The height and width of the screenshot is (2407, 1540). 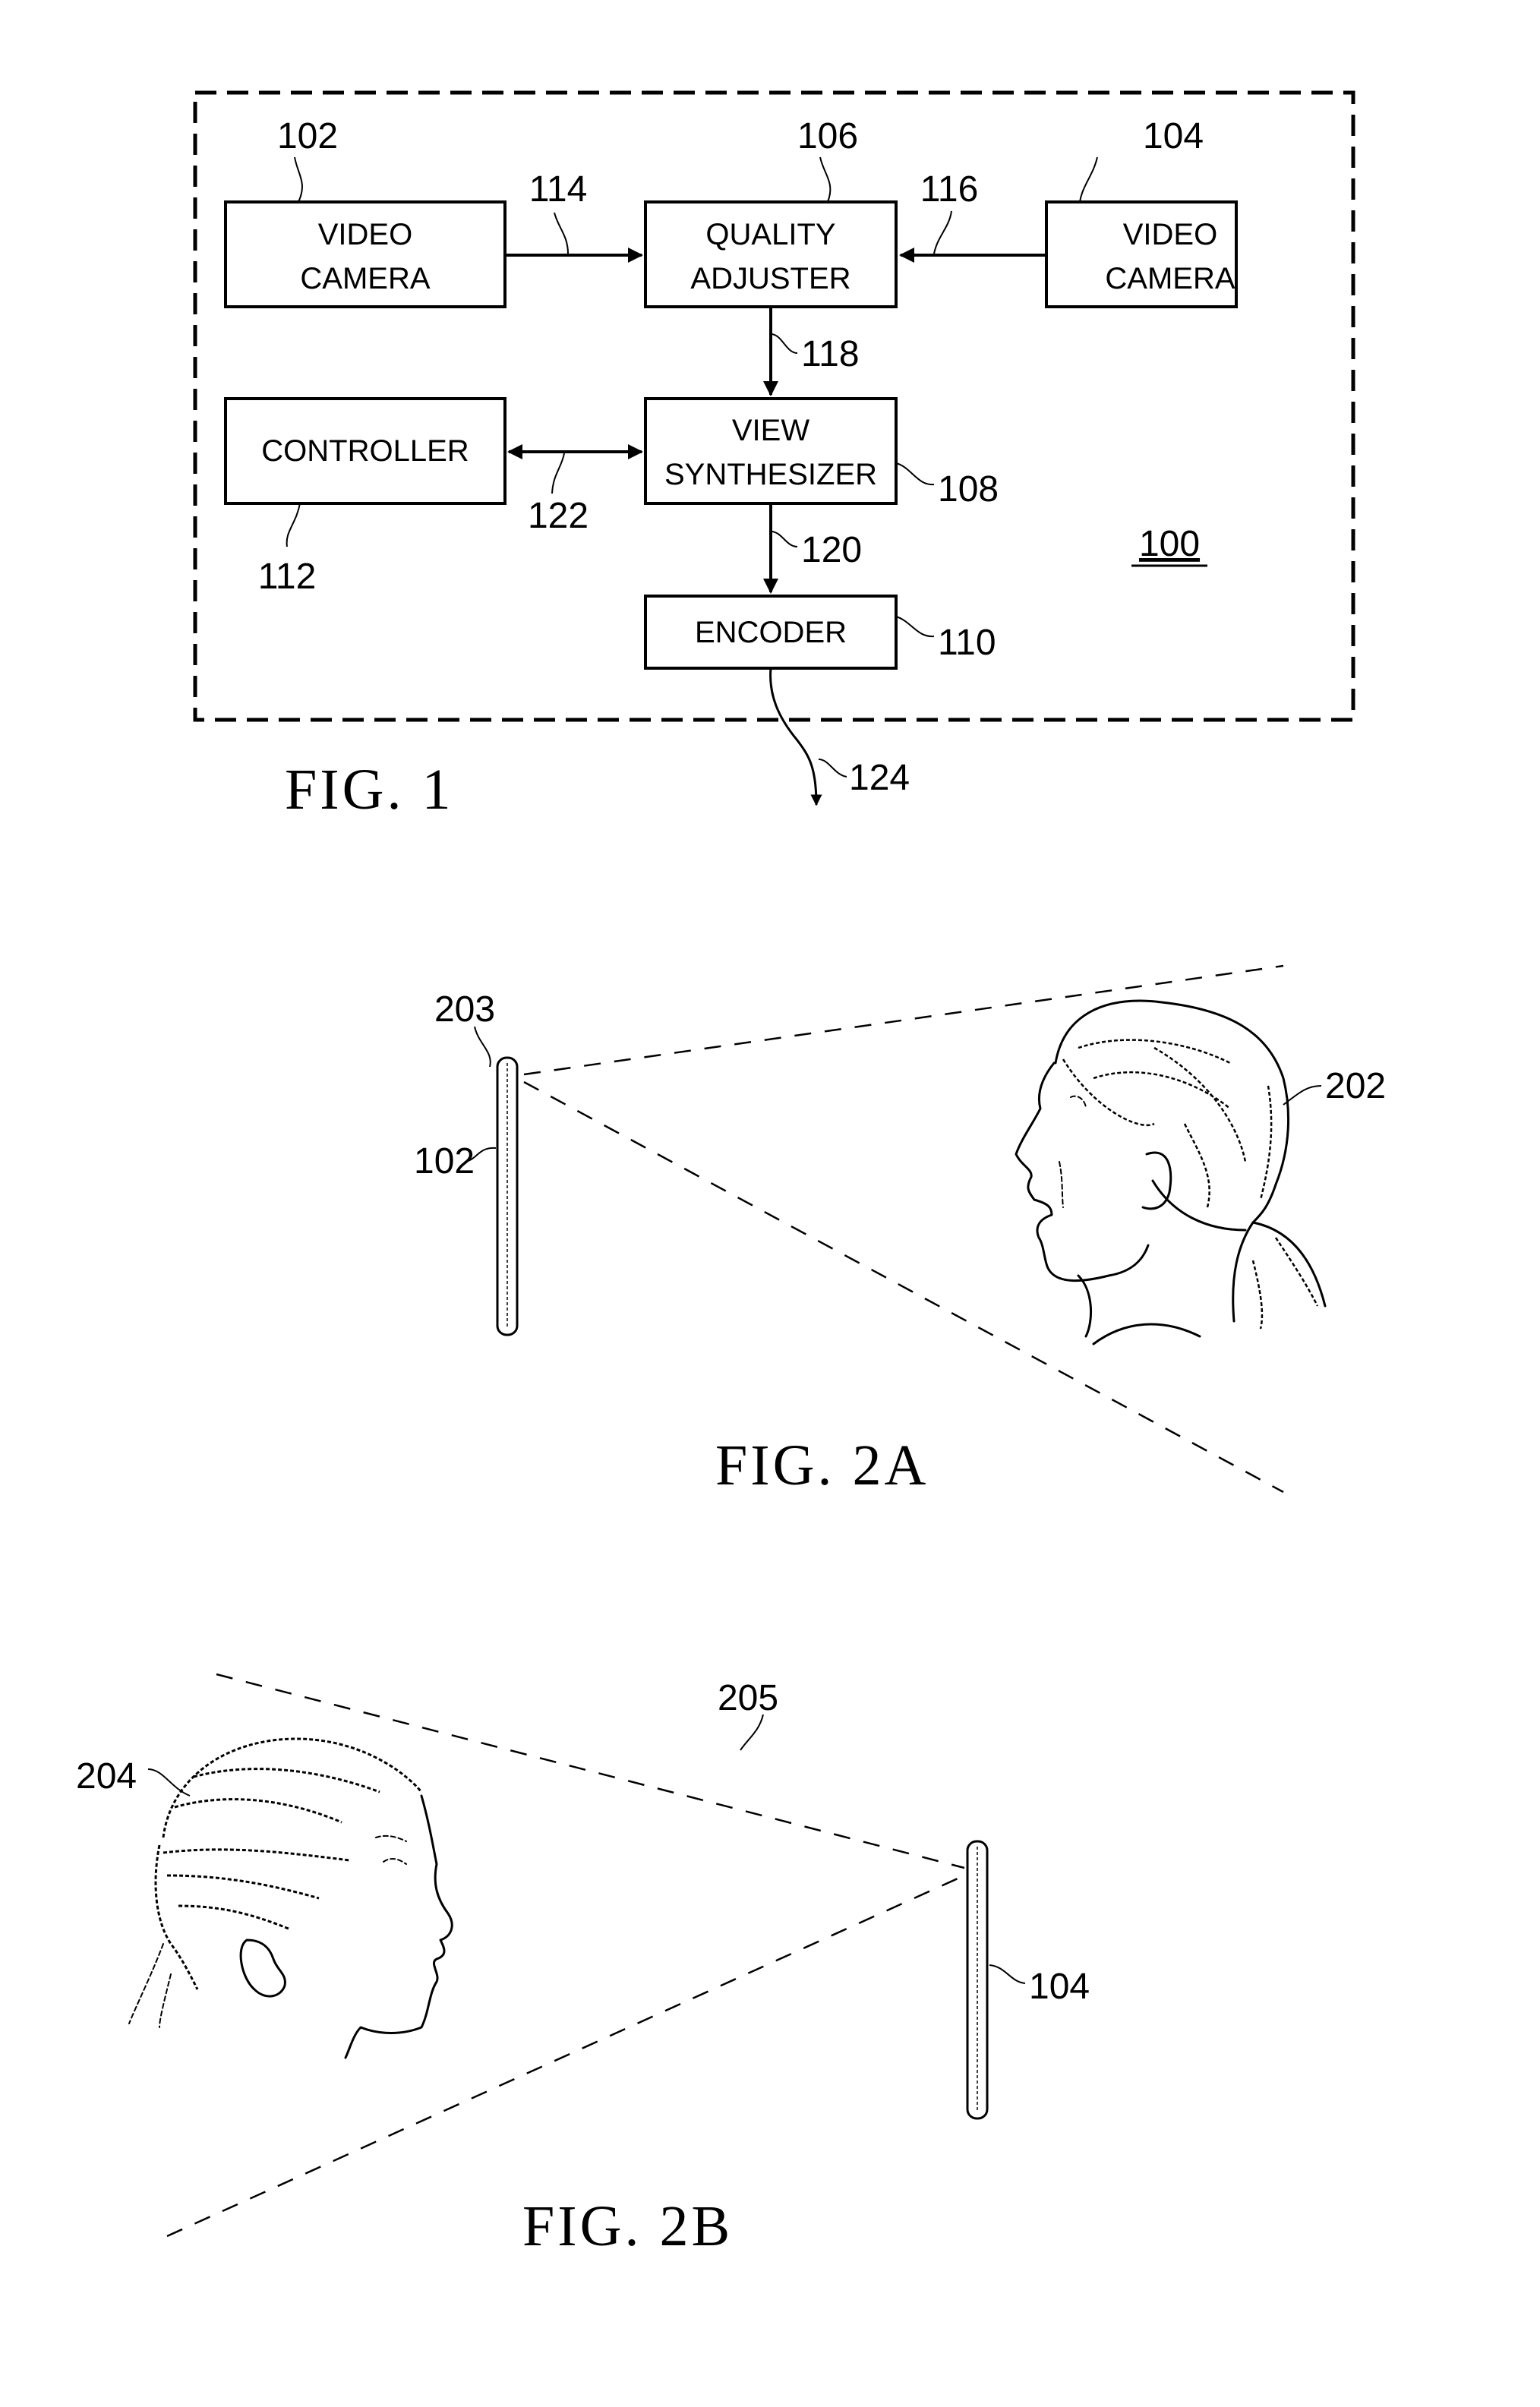 What do you see at coordinates (748, 1698) in the screenshot?
I see `ref-205: 205` at bounding box center [748, 1698].